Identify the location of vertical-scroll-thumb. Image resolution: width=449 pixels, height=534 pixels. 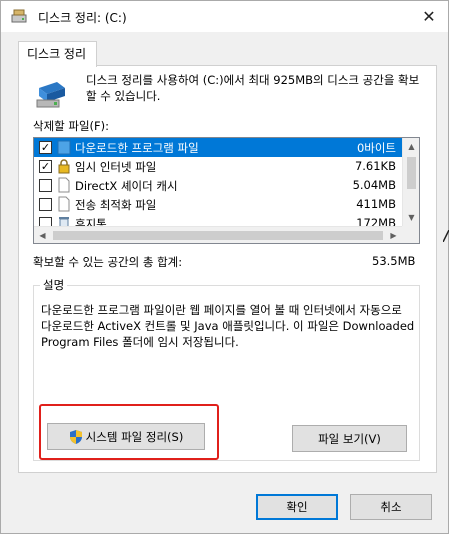
(411, 173).